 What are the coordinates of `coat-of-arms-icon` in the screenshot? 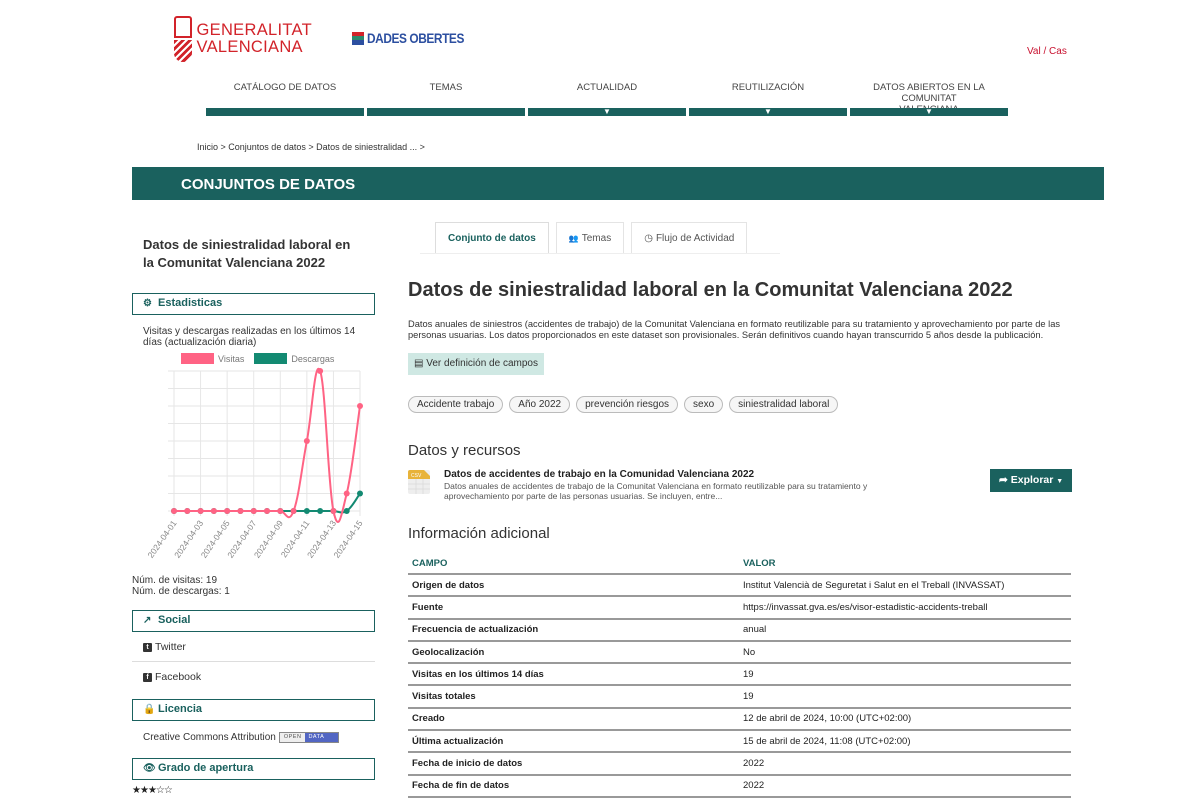 It's located at (182, 39).